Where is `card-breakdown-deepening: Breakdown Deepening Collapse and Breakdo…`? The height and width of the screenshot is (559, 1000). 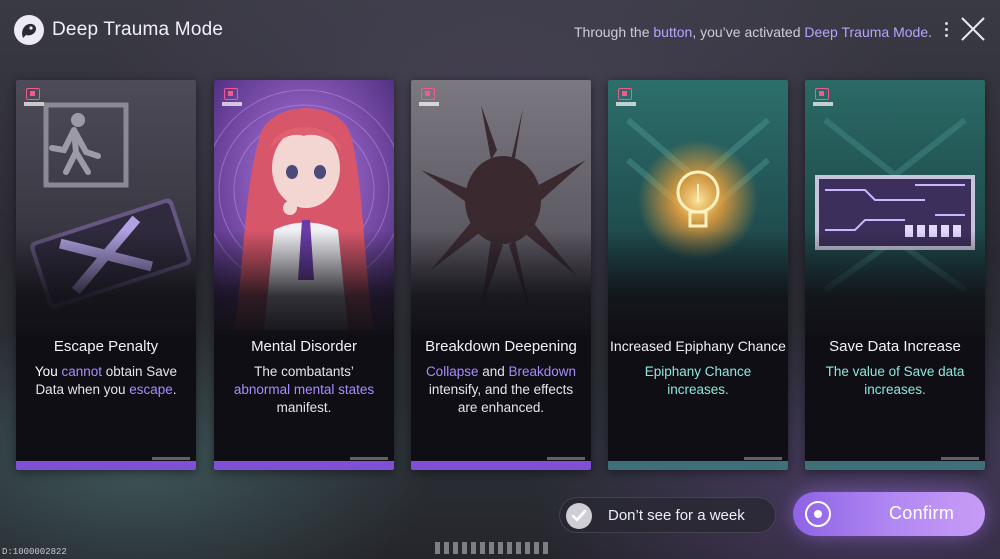 card-breakdown-deepening: Breakdown Deepening Collapse and Breakdo… is located at coordinates (501, 275).